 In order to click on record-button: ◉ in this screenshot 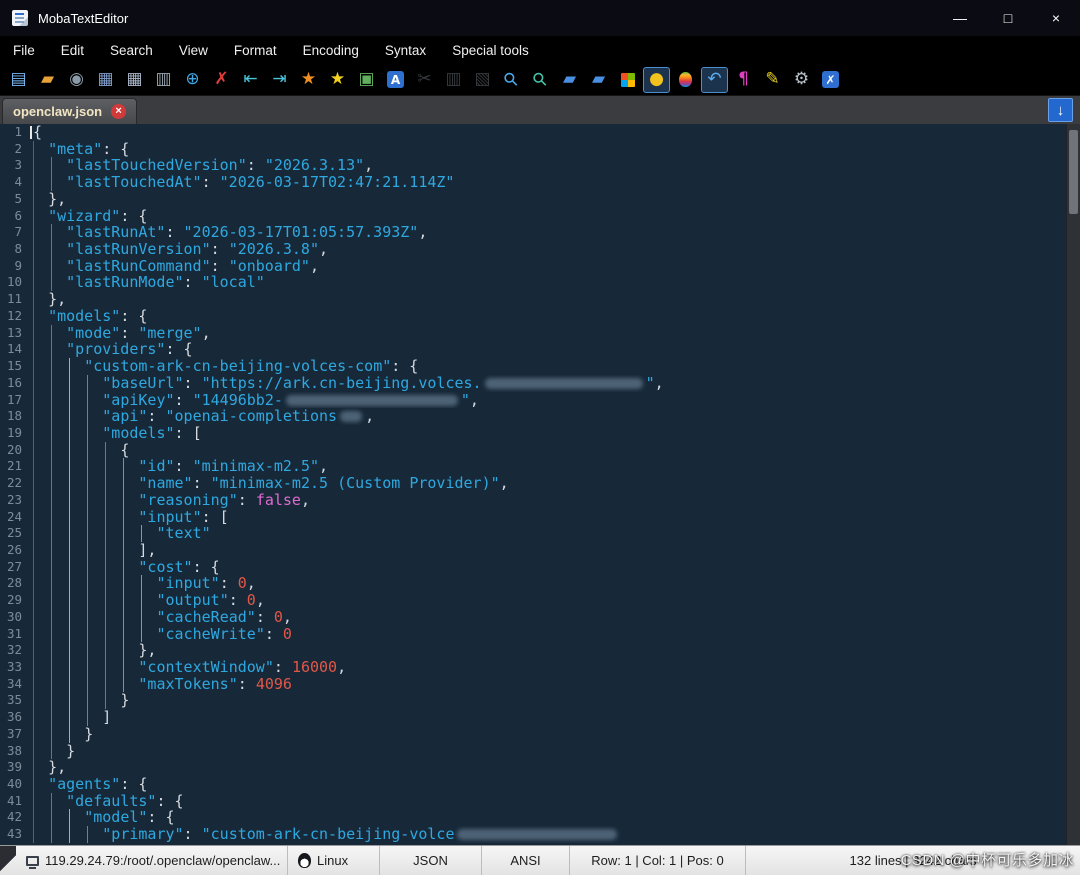, I will do `click(76, 80)`.